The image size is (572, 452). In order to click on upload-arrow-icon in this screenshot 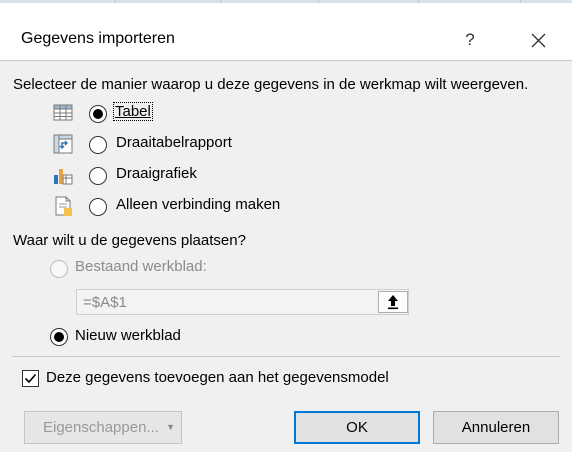, I will do `click(393, 302)`.